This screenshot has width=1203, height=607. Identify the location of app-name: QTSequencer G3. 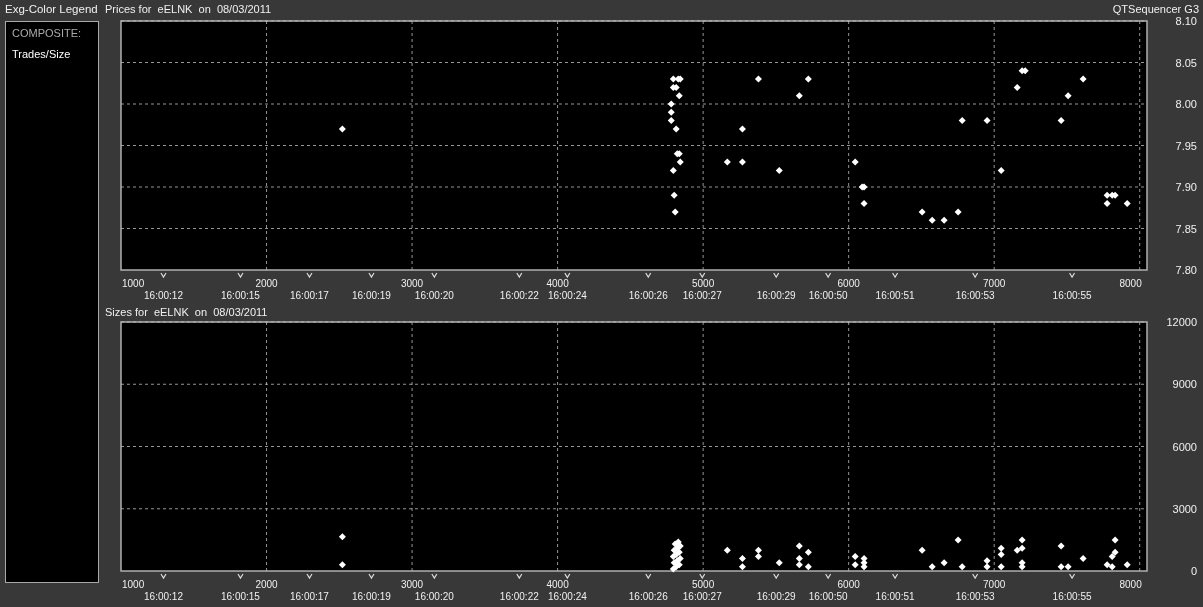
(1155, 9).